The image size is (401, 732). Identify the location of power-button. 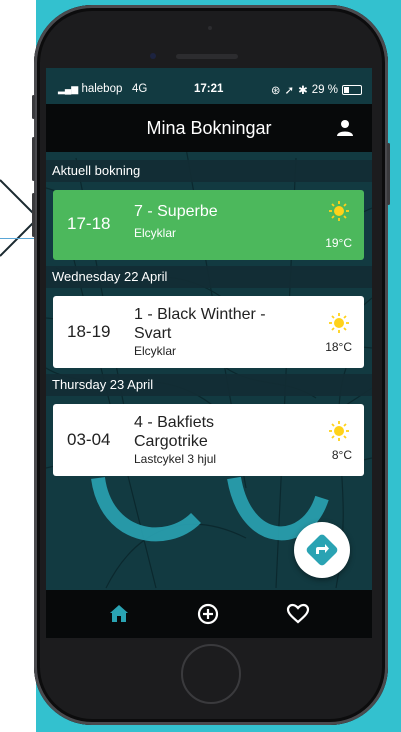
(388, 174).